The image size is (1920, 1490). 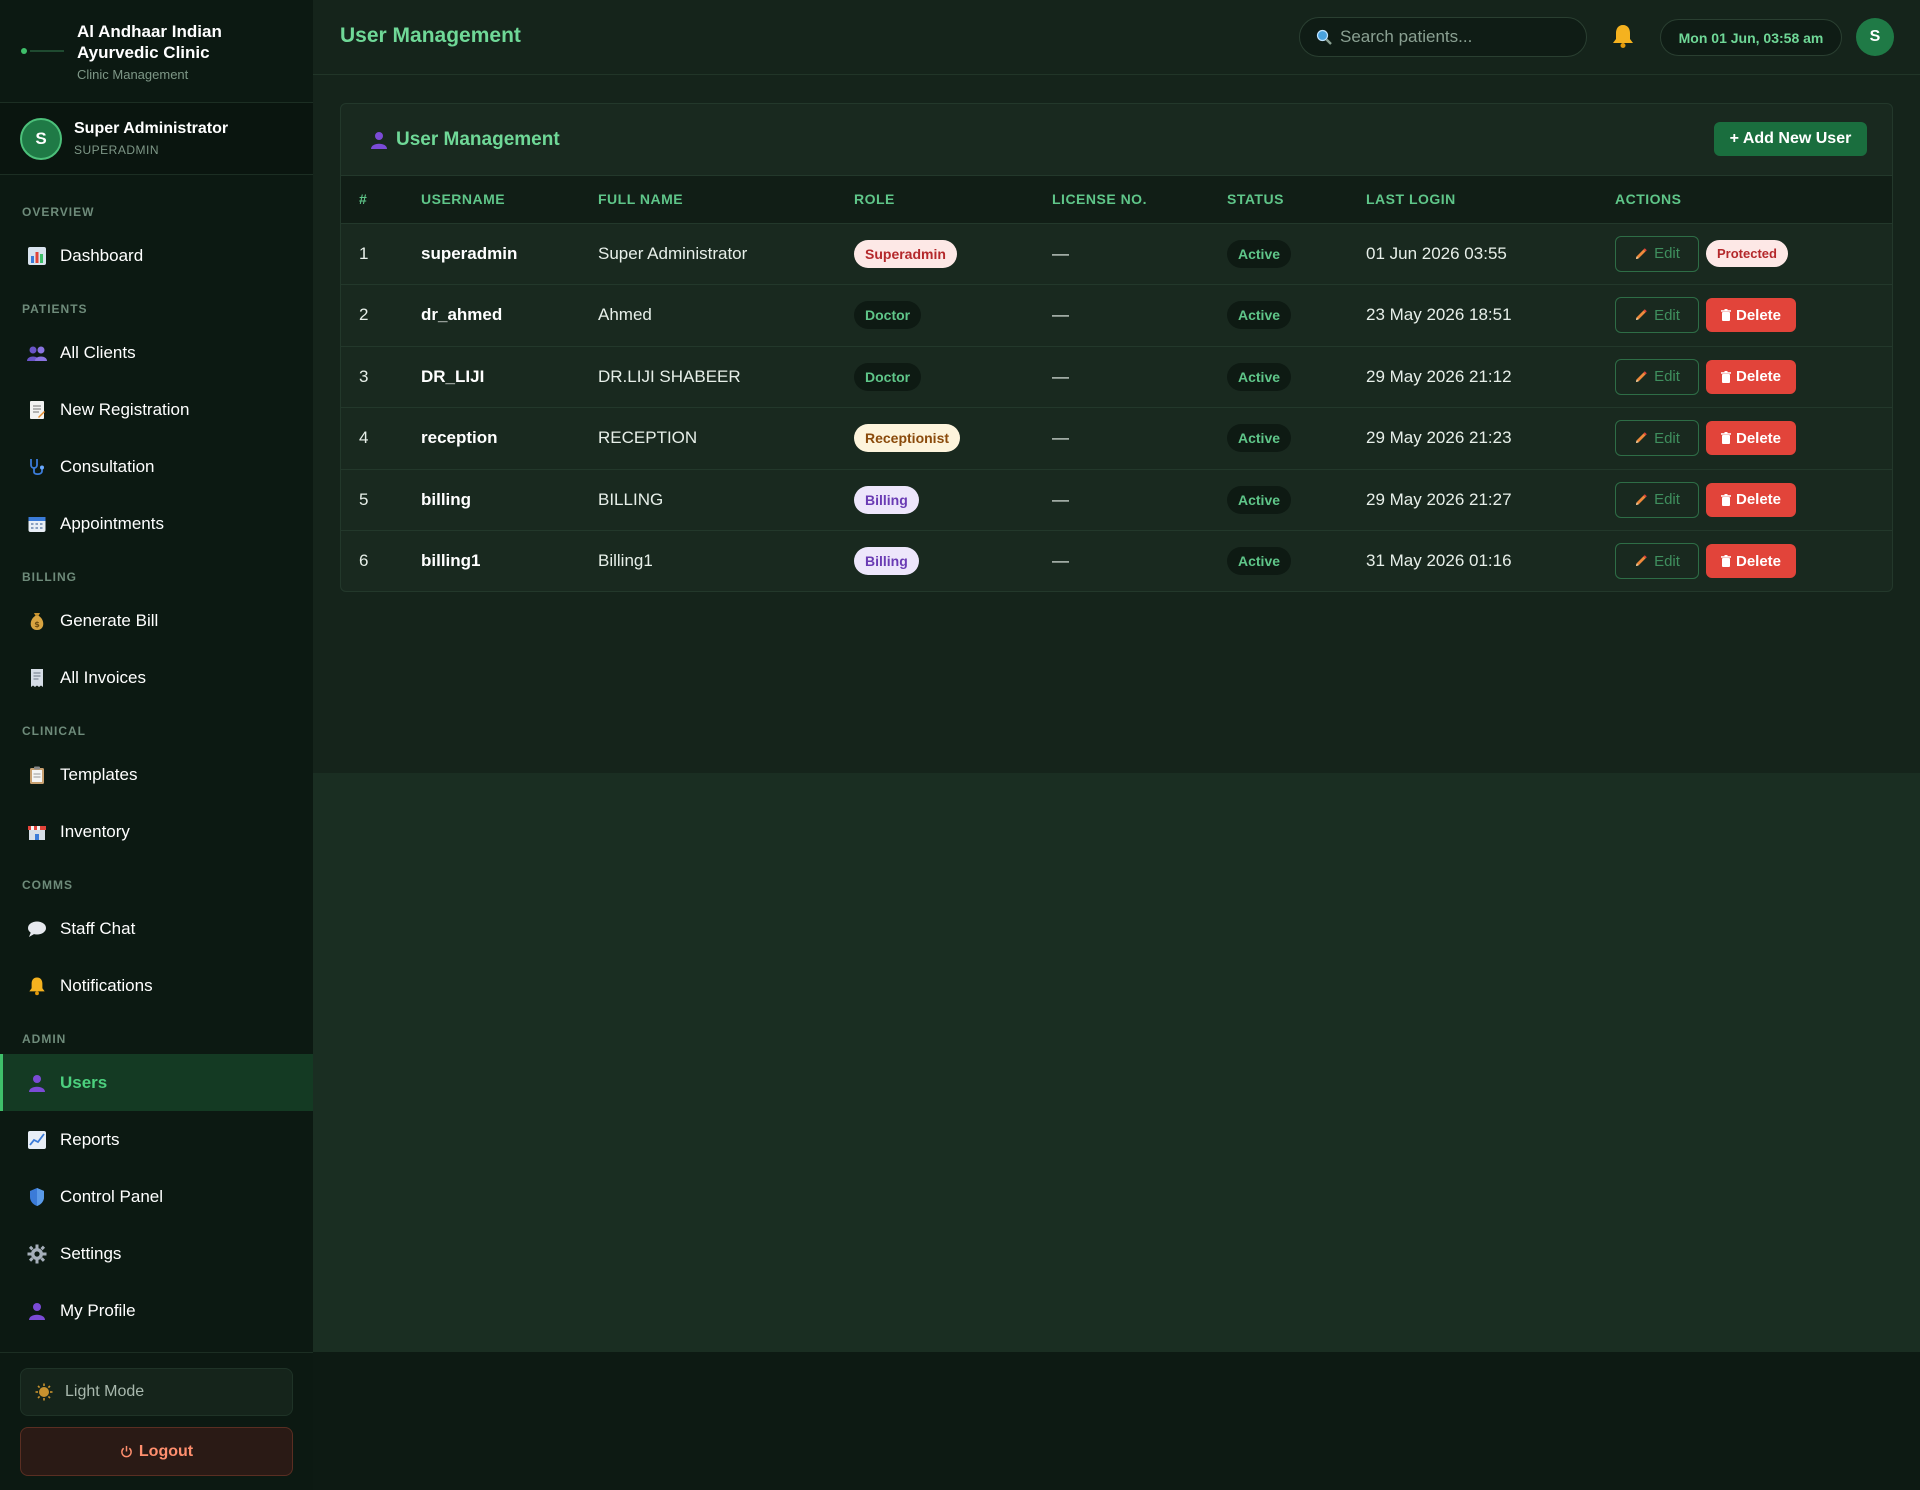 I want to click on sidebar-item-label: All Clients, so click(x=98, y=352).